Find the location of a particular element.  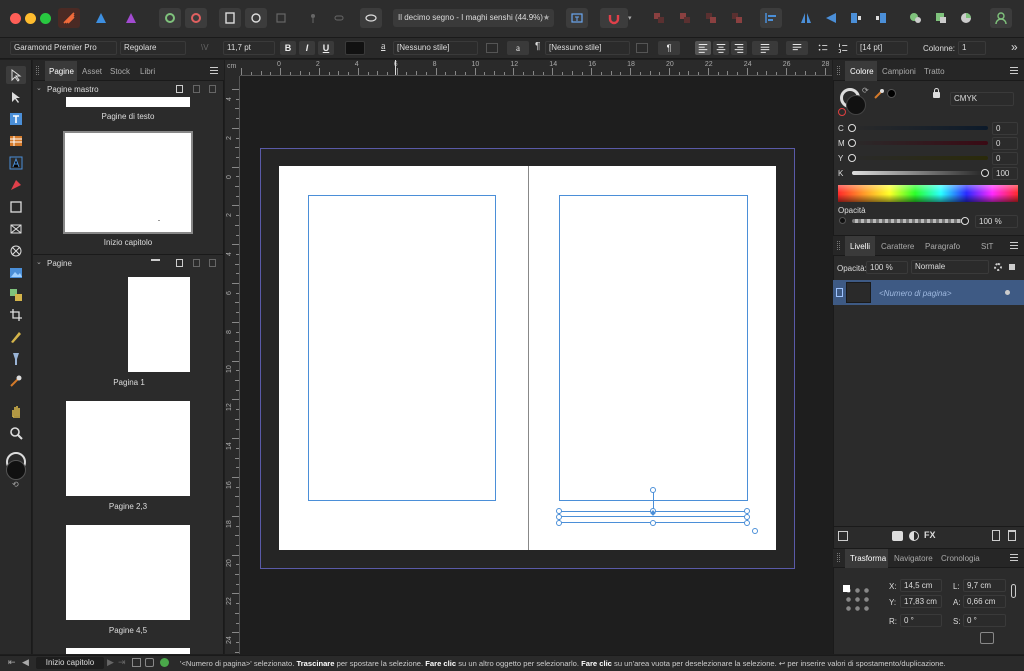

order-back-icon is located at coordinates (659, 18).